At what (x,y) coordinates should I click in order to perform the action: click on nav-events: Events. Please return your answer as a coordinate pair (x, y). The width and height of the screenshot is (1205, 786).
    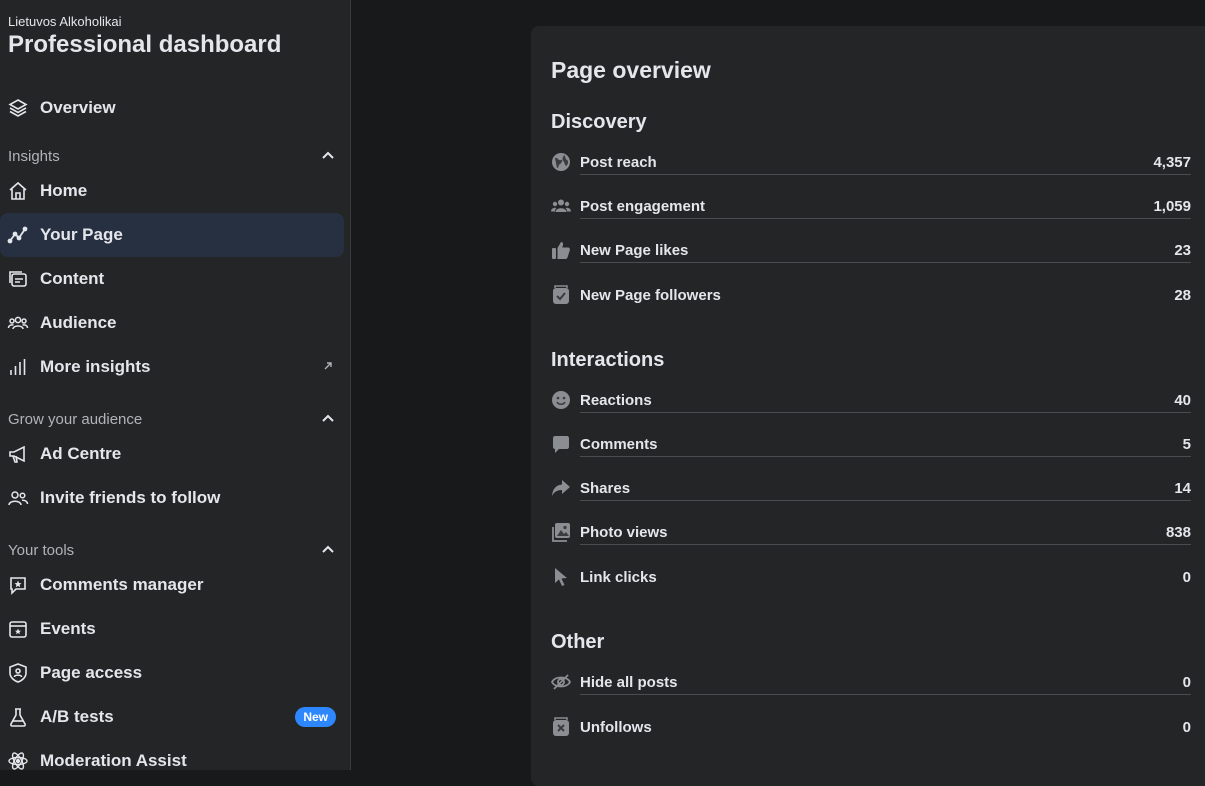
    Looking at the image, I should click on (172, 629).